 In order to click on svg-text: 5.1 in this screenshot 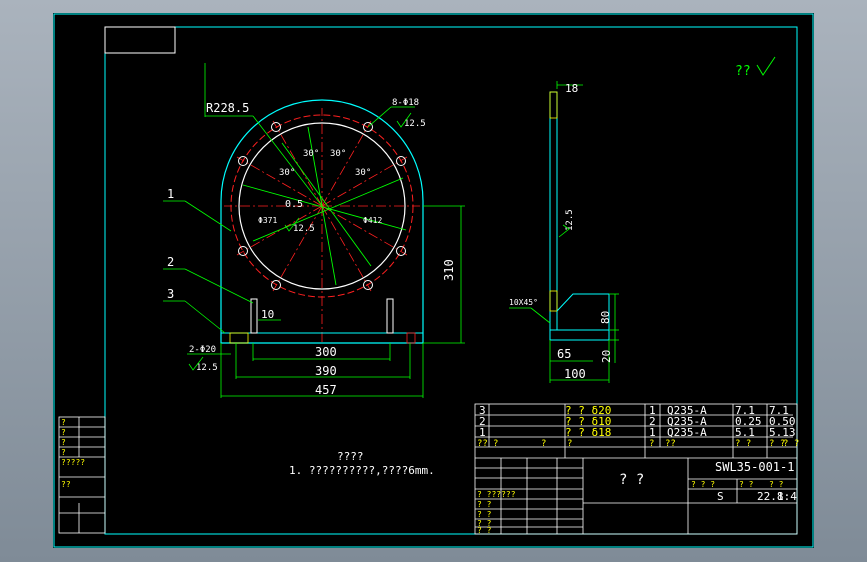, I will do `click(745, 432)`.